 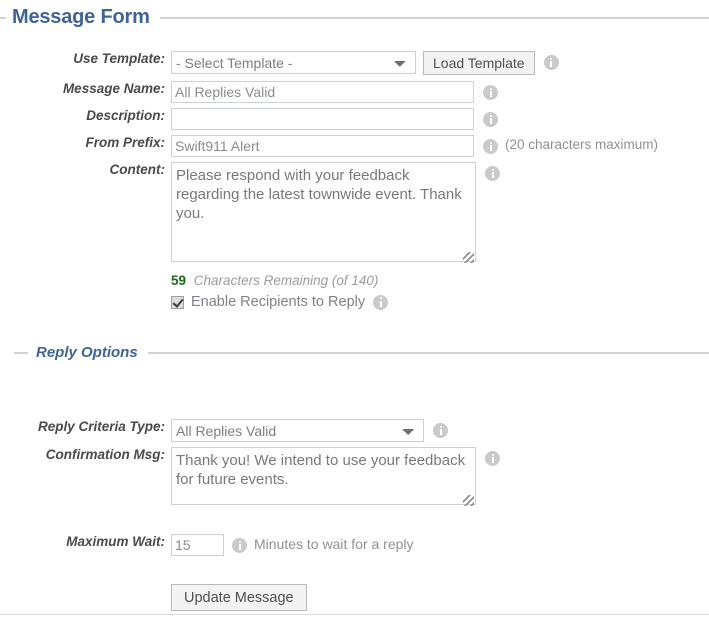 What do you see at coordinates (115, 541) in the screenshot?
I see `maximum-wait-label: Maximum Wait:` at bounding box center [115, 541].